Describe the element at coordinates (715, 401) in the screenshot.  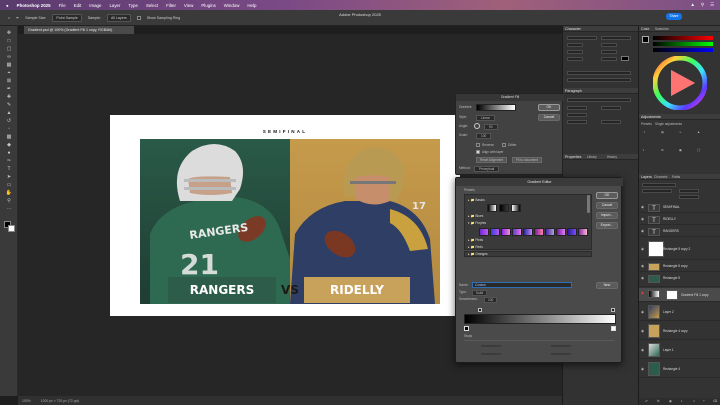
I see `trash-icon: ⌫` at that location.